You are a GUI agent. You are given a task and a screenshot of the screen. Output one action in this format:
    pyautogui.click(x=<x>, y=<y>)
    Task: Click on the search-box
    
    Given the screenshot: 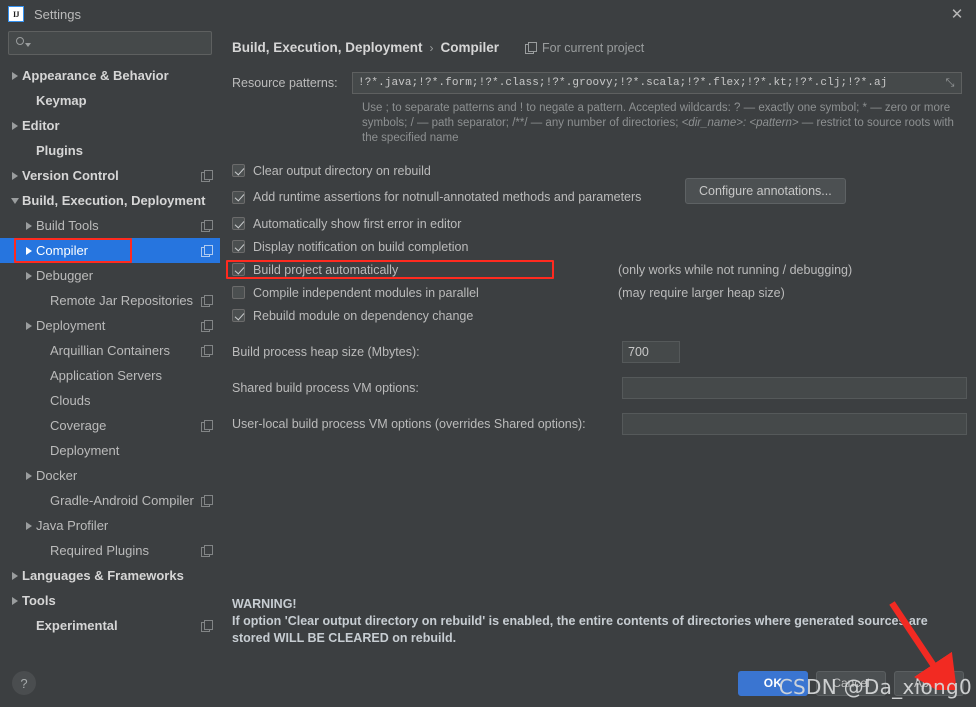 What is the action you would take?
    pyautogui.click(x=110, y=43)
    